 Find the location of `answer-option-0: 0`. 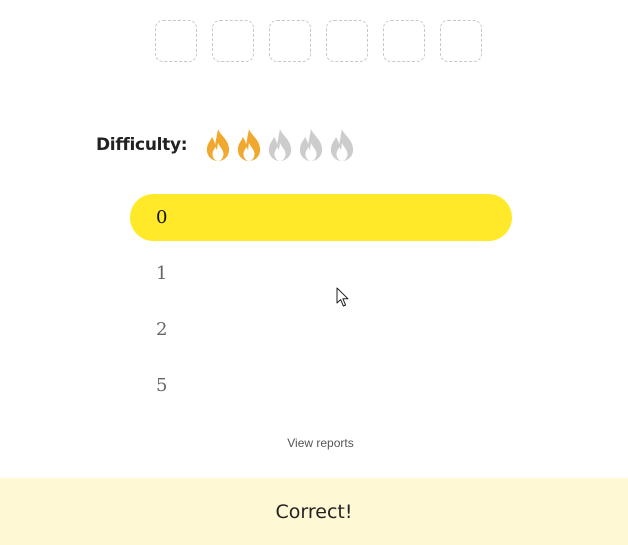

answer-option-0: 0 is located at coordinates (321, 217).